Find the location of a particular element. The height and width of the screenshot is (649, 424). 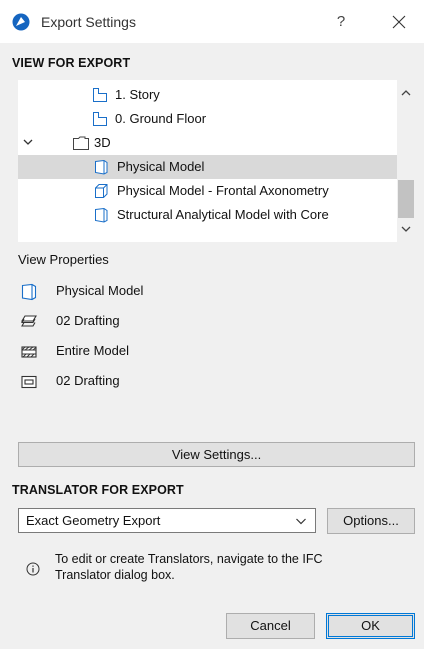

view-properties-heading: View Properties is located at coordinates (63, 259).